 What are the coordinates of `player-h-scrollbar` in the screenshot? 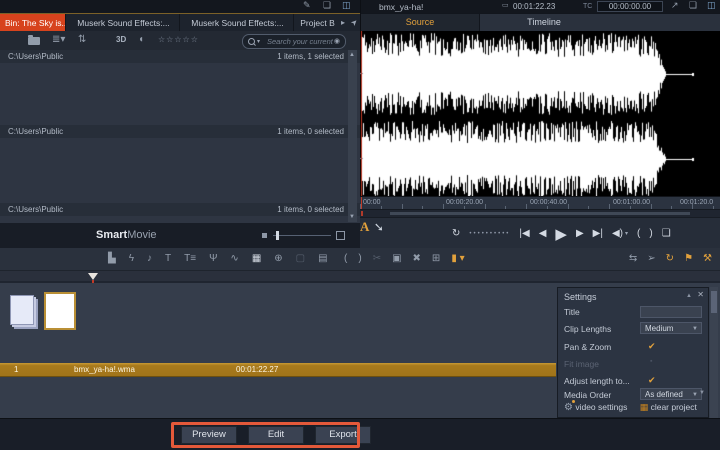 It's located at (540, 213).